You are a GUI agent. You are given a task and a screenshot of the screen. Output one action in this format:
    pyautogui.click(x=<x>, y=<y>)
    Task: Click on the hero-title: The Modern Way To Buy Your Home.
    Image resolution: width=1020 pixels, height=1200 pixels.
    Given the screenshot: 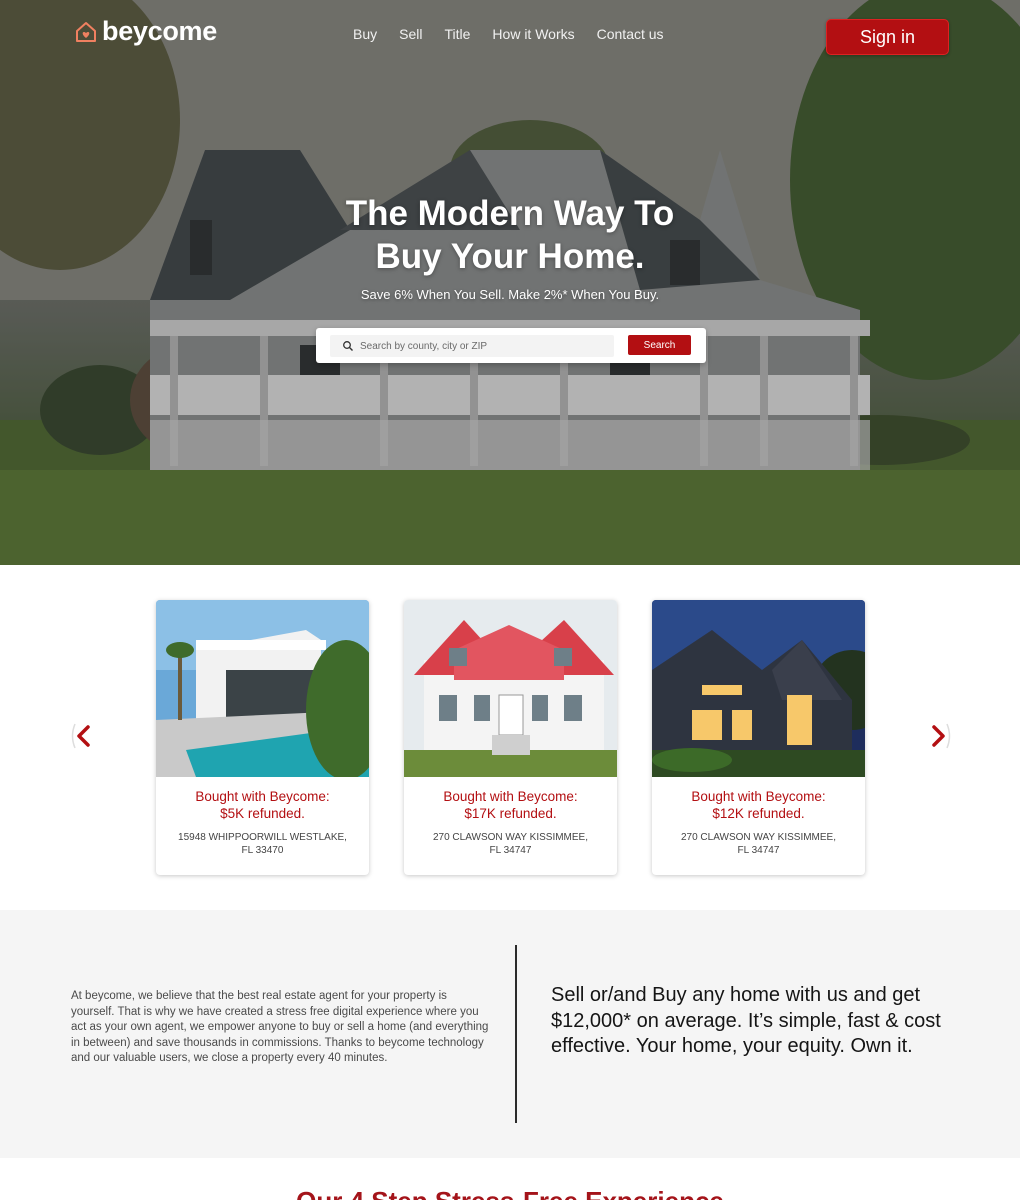 What is the action you would take?
    pyautogui.click(x=510, y=235)
    